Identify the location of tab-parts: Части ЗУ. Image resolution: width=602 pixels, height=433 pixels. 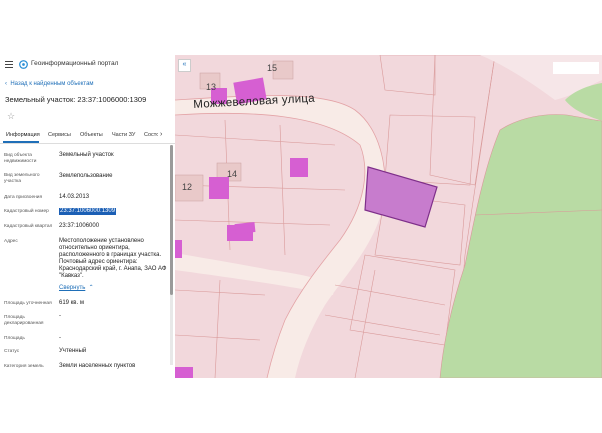
(123, 135).